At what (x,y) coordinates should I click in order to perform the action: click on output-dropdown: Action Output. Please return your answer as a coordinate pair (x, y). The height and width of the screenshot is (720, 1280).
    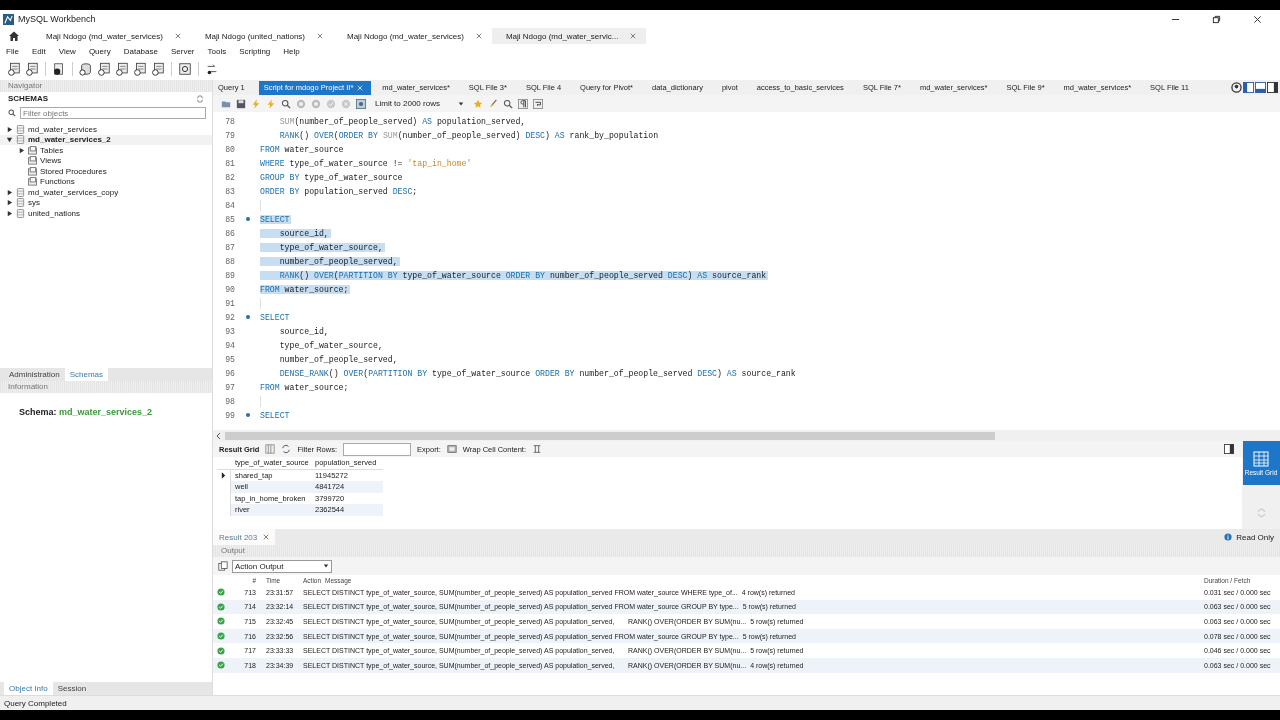
    Looking at the image, I should click on (282, 566).